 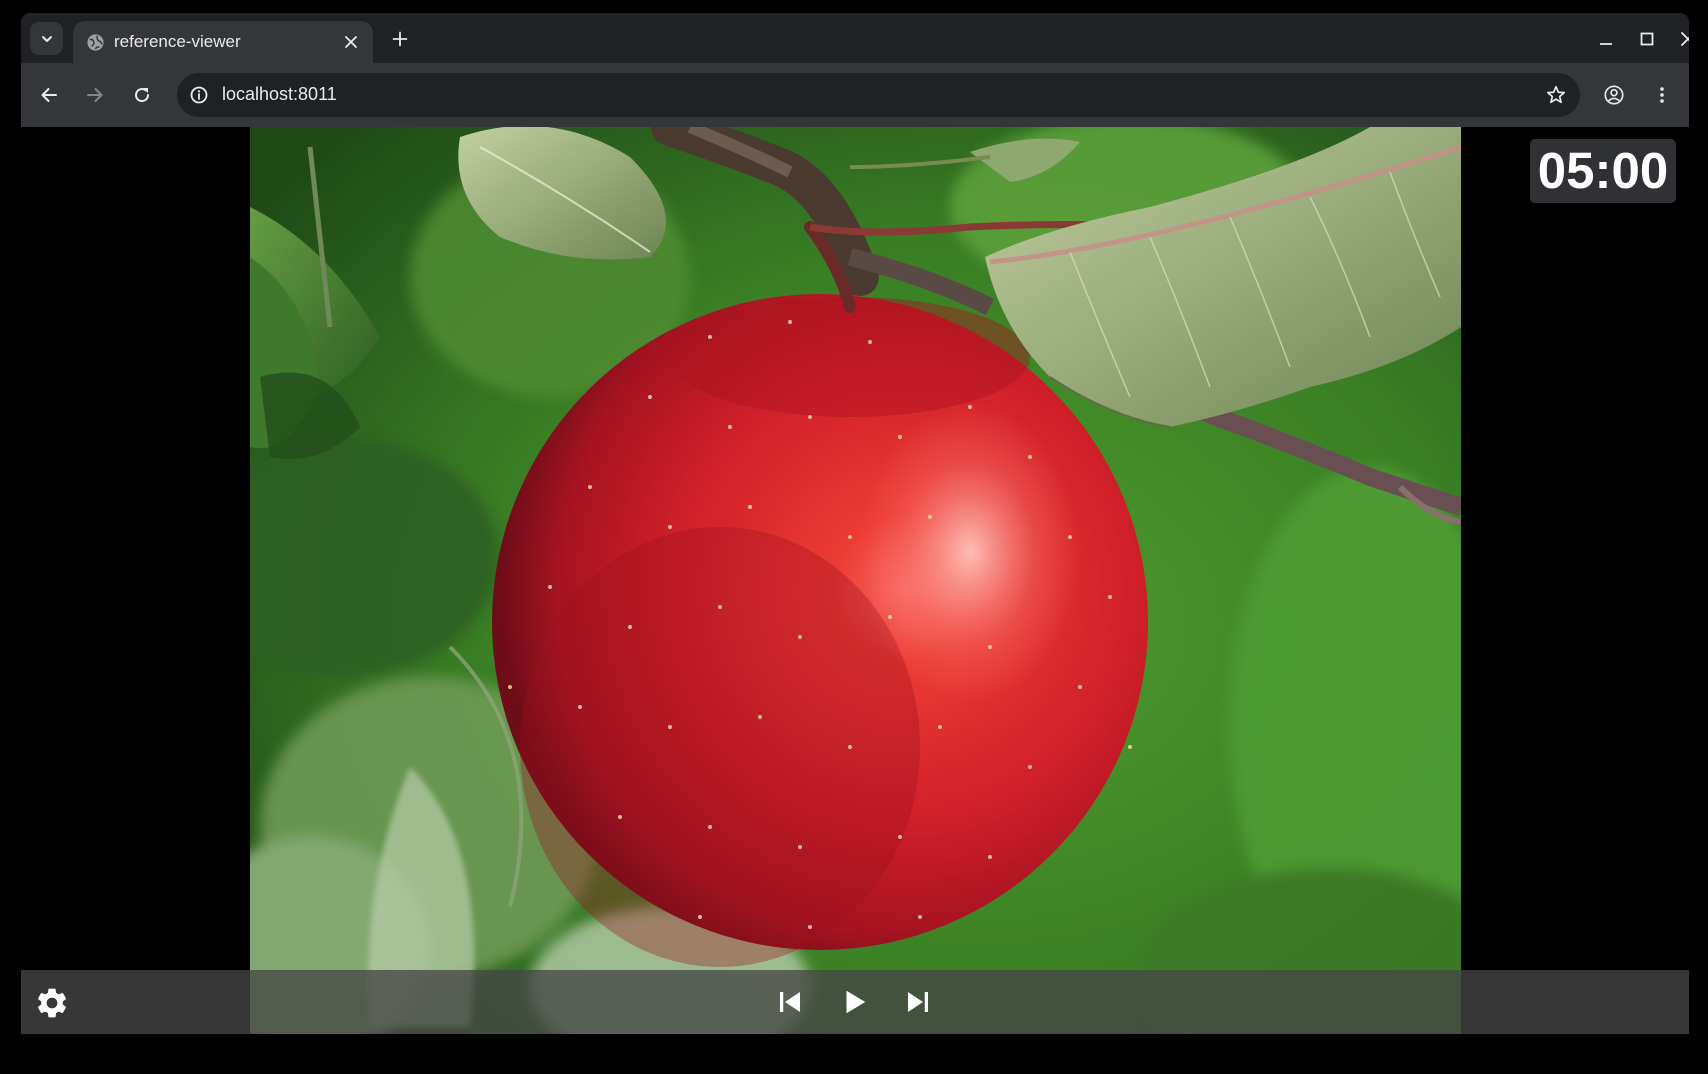 I want to click on profile-button, so click(x=1614, y=95).